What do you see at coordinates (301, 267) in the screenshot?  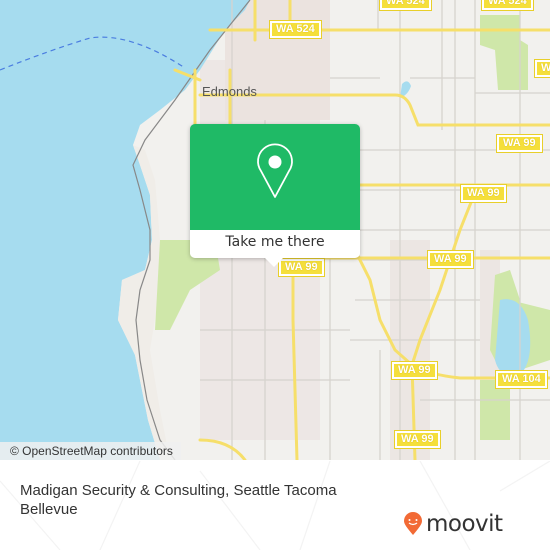 I see `road-shield-wa104: WA 99` at bounding box center [301, 267].